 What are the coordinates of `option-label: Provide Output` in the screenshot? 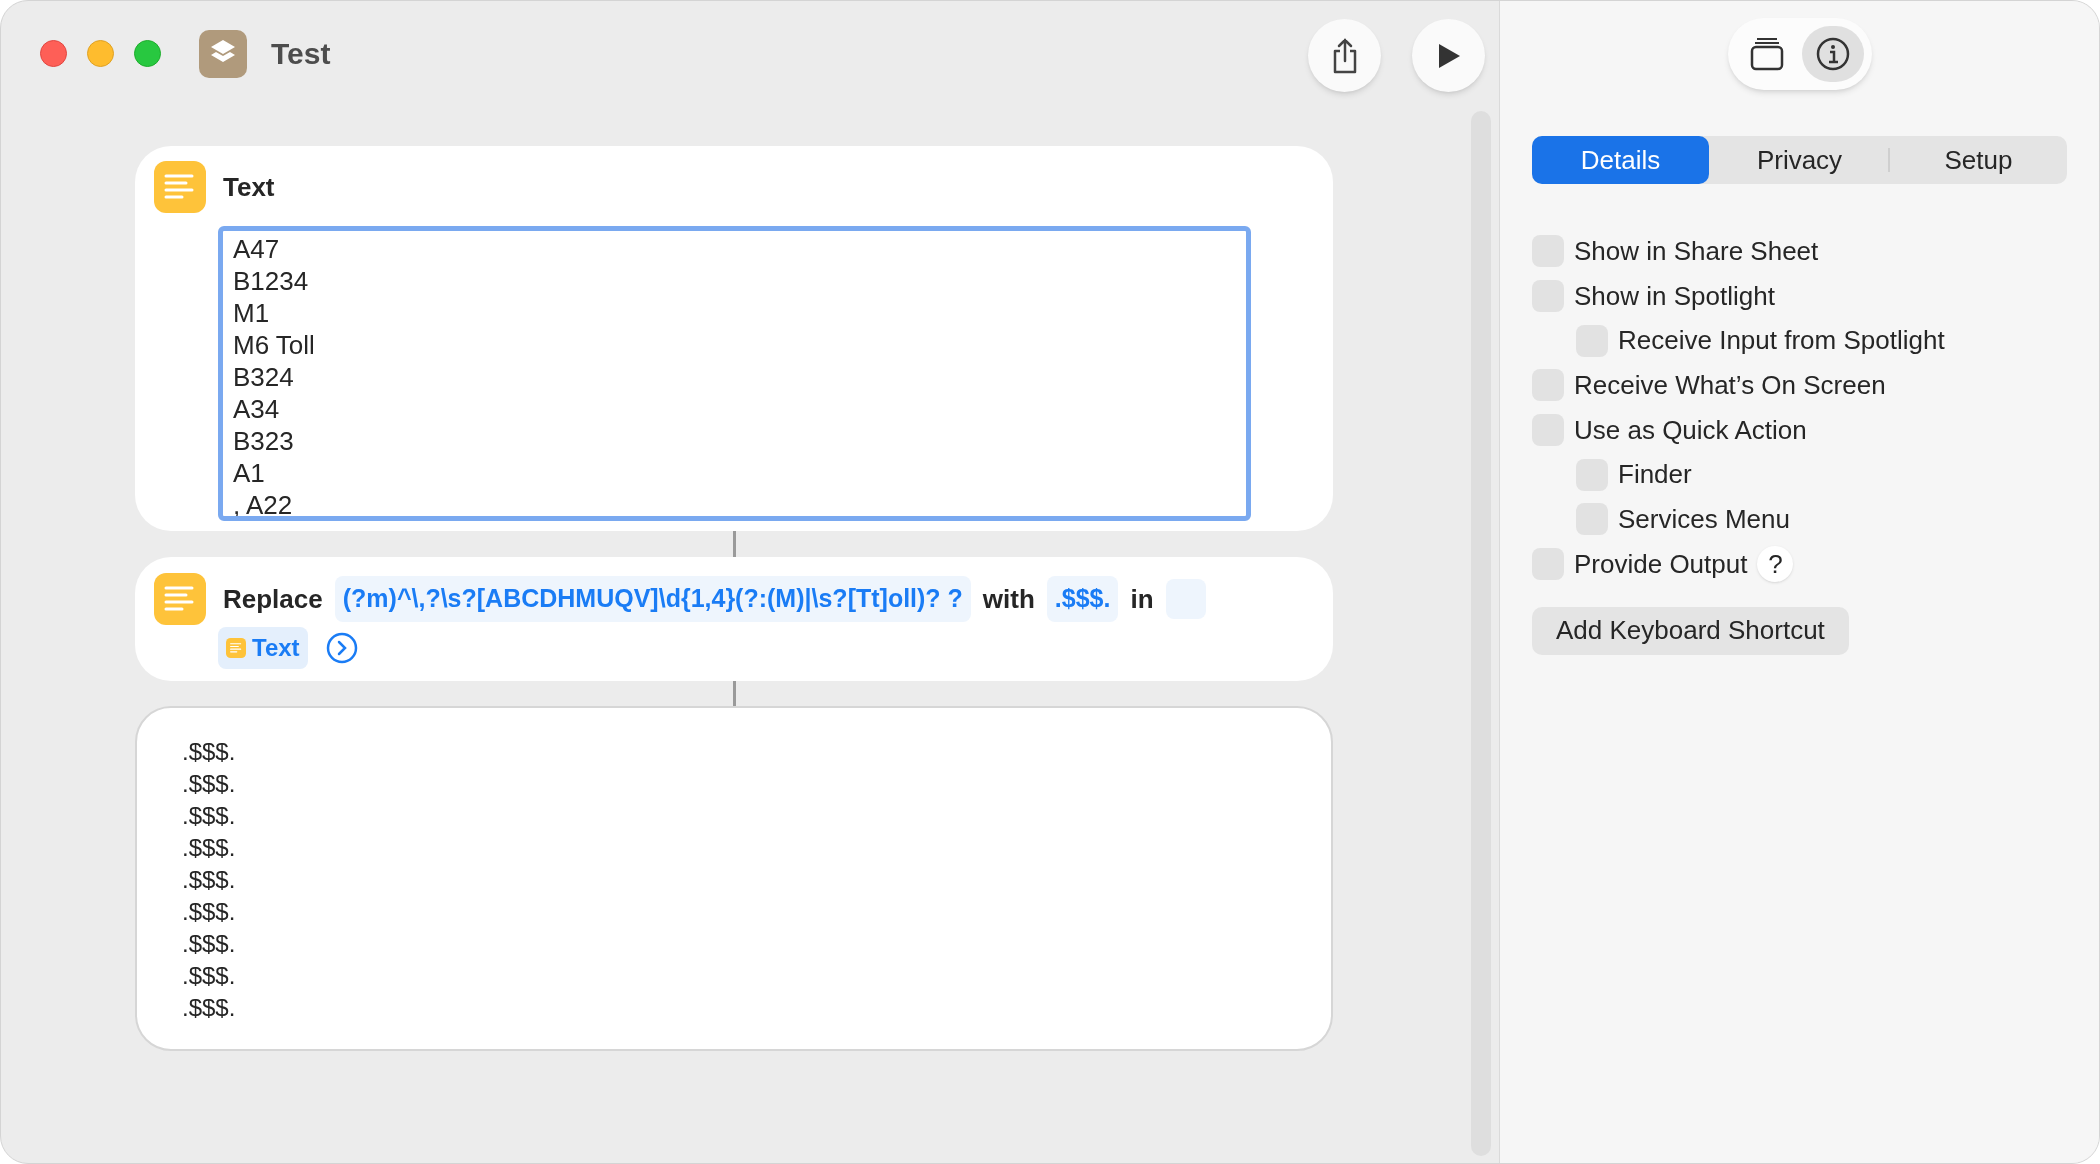 It's located at (1661, 564).